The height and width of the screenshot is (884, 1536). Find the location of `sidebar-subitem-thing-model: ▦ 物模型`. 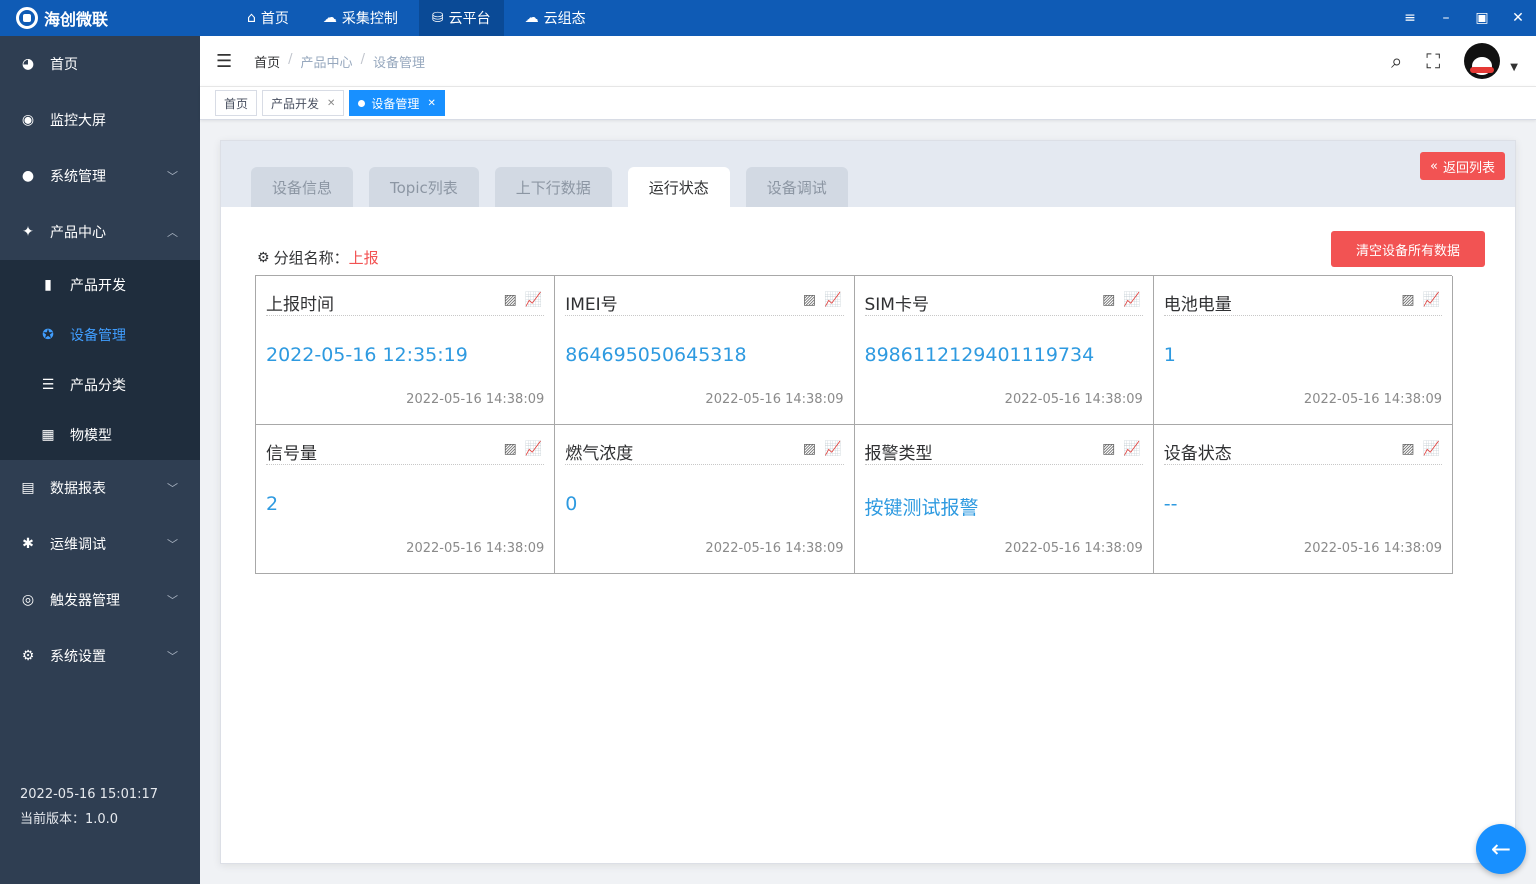

sidebar-subitem-thing-model: ▦ 物模型 is located at coordinates (100, 435).